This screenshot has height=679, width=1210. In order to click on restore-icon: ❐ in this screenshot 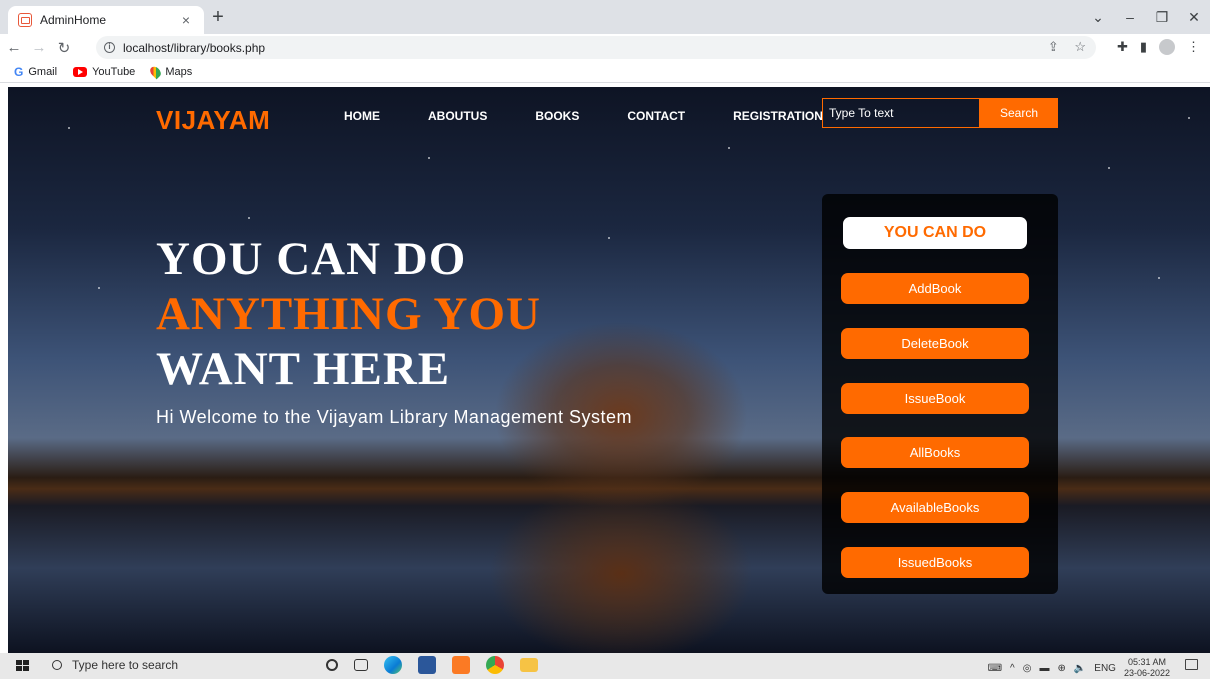, I will do `click(1162, 17)`.